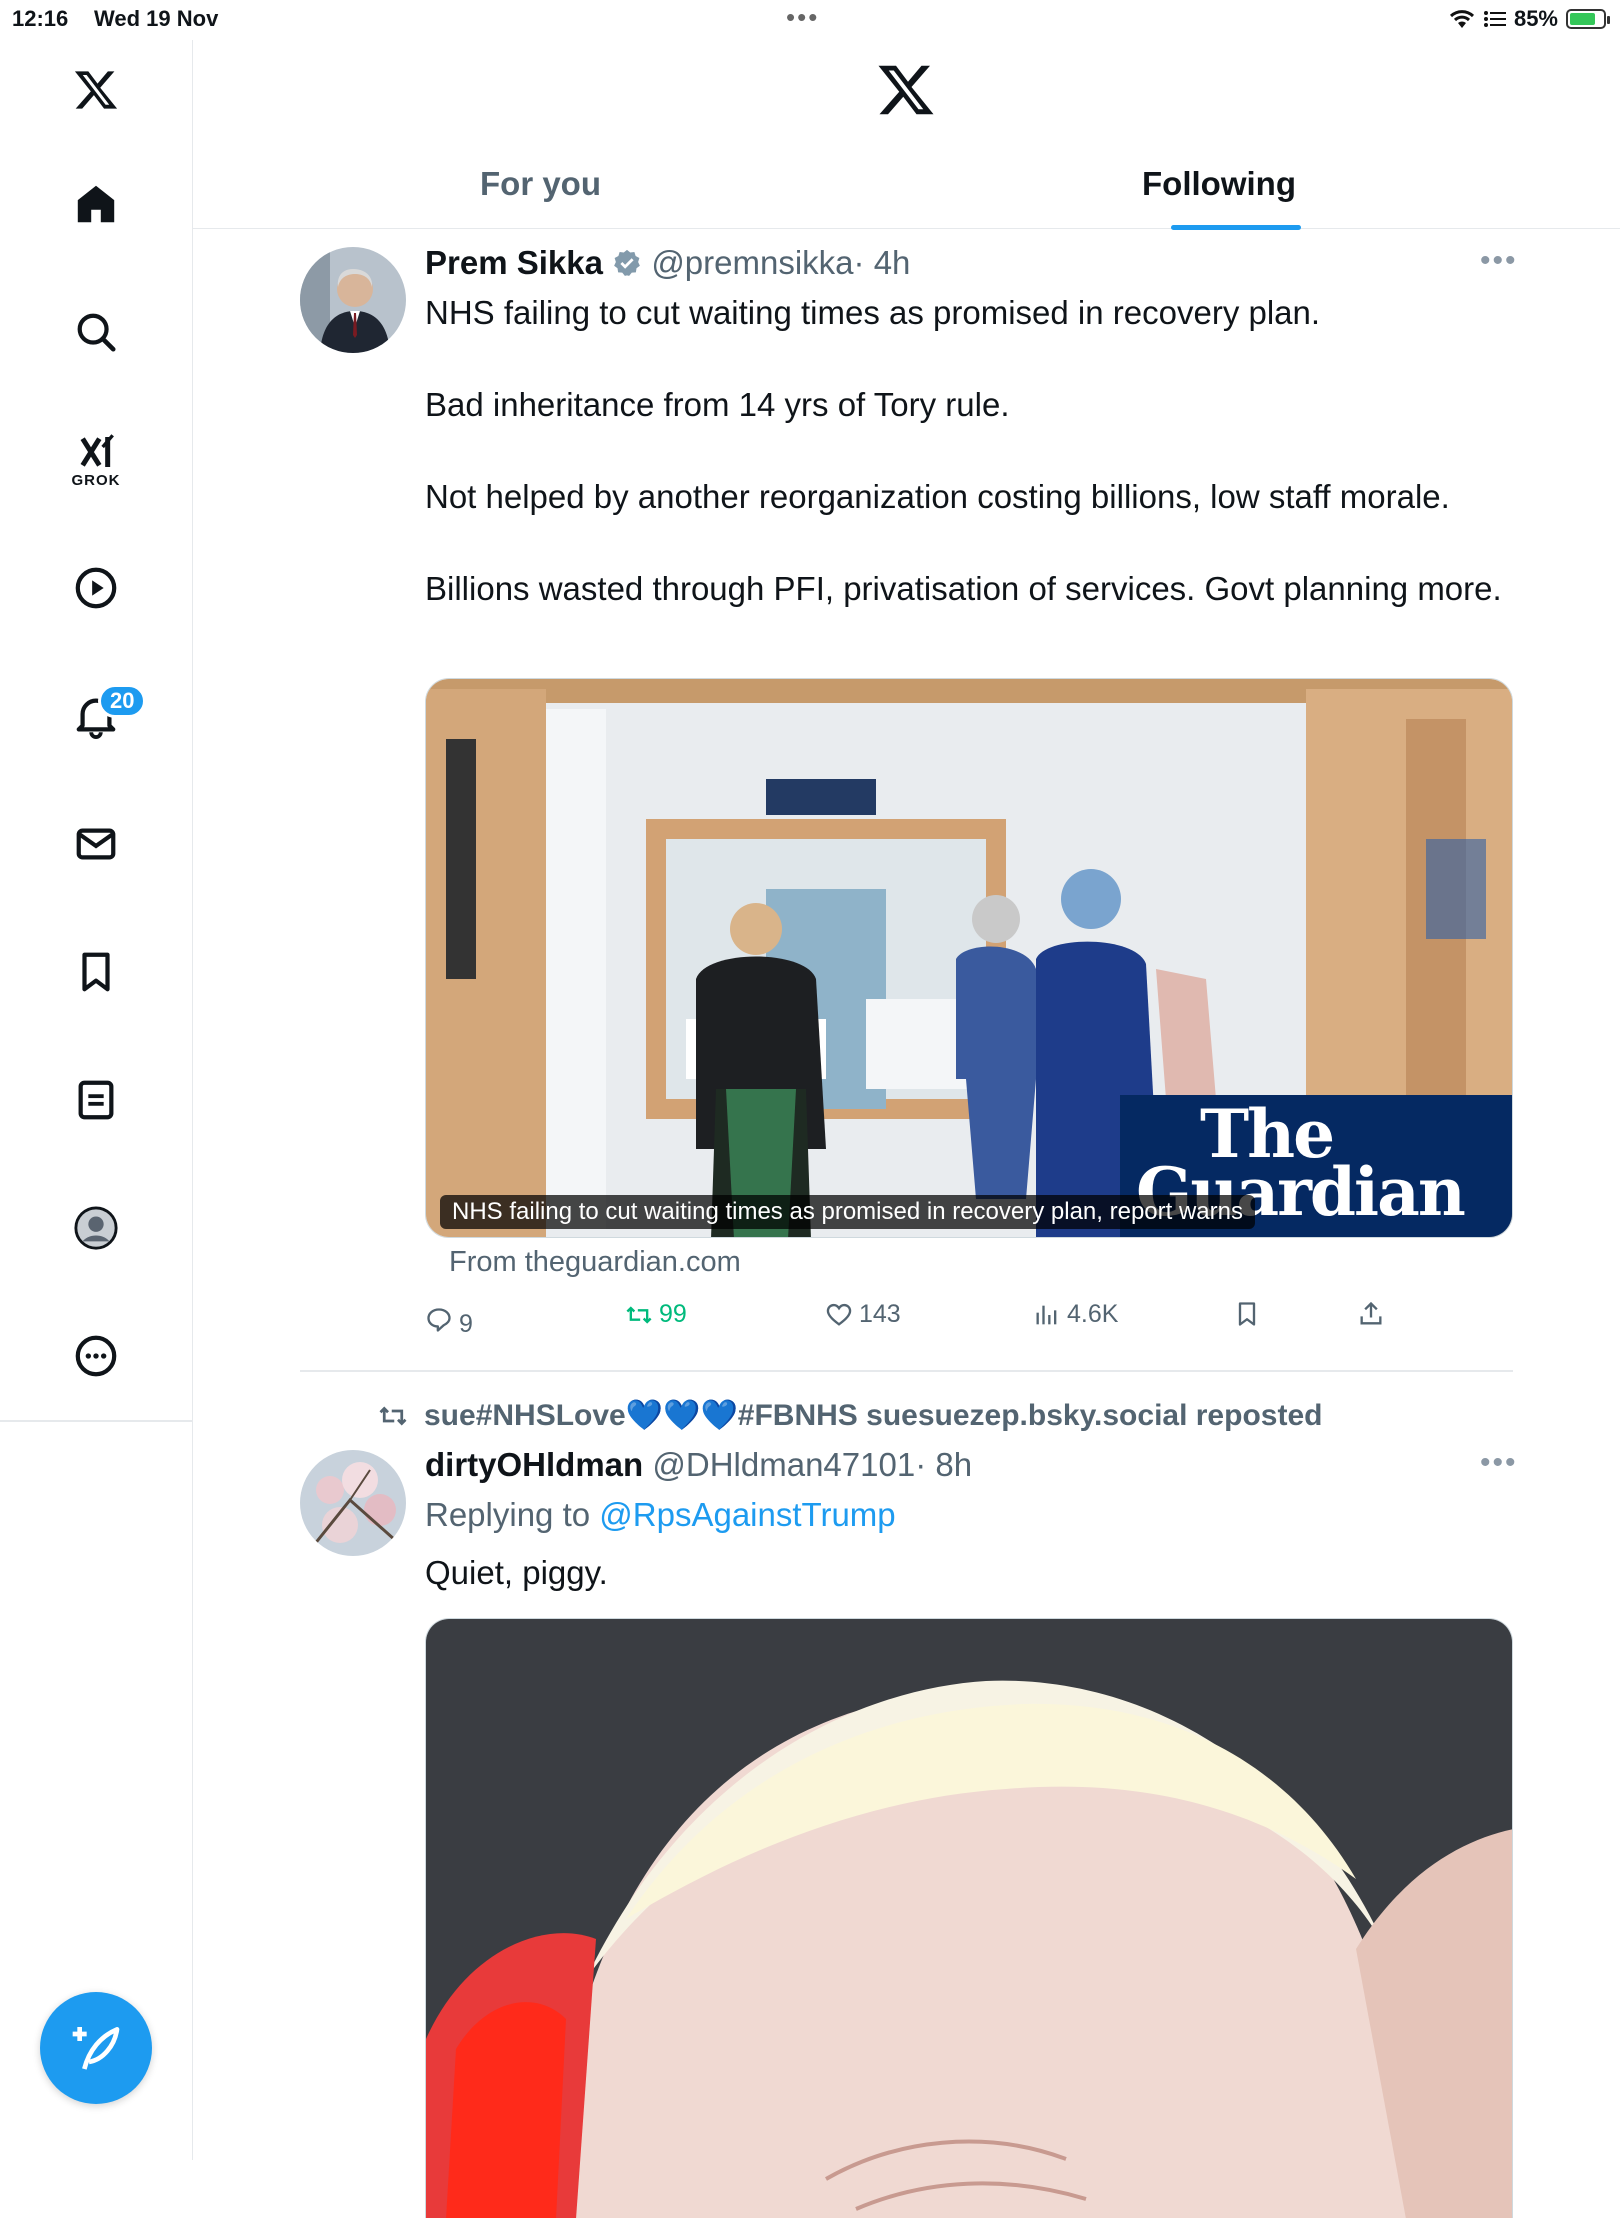 The height and width of the screenshot is (2218, 1620). Describe the element at coordinates (96, 1228) in the screenshot. I see `profile-avatar-icon` at that location.